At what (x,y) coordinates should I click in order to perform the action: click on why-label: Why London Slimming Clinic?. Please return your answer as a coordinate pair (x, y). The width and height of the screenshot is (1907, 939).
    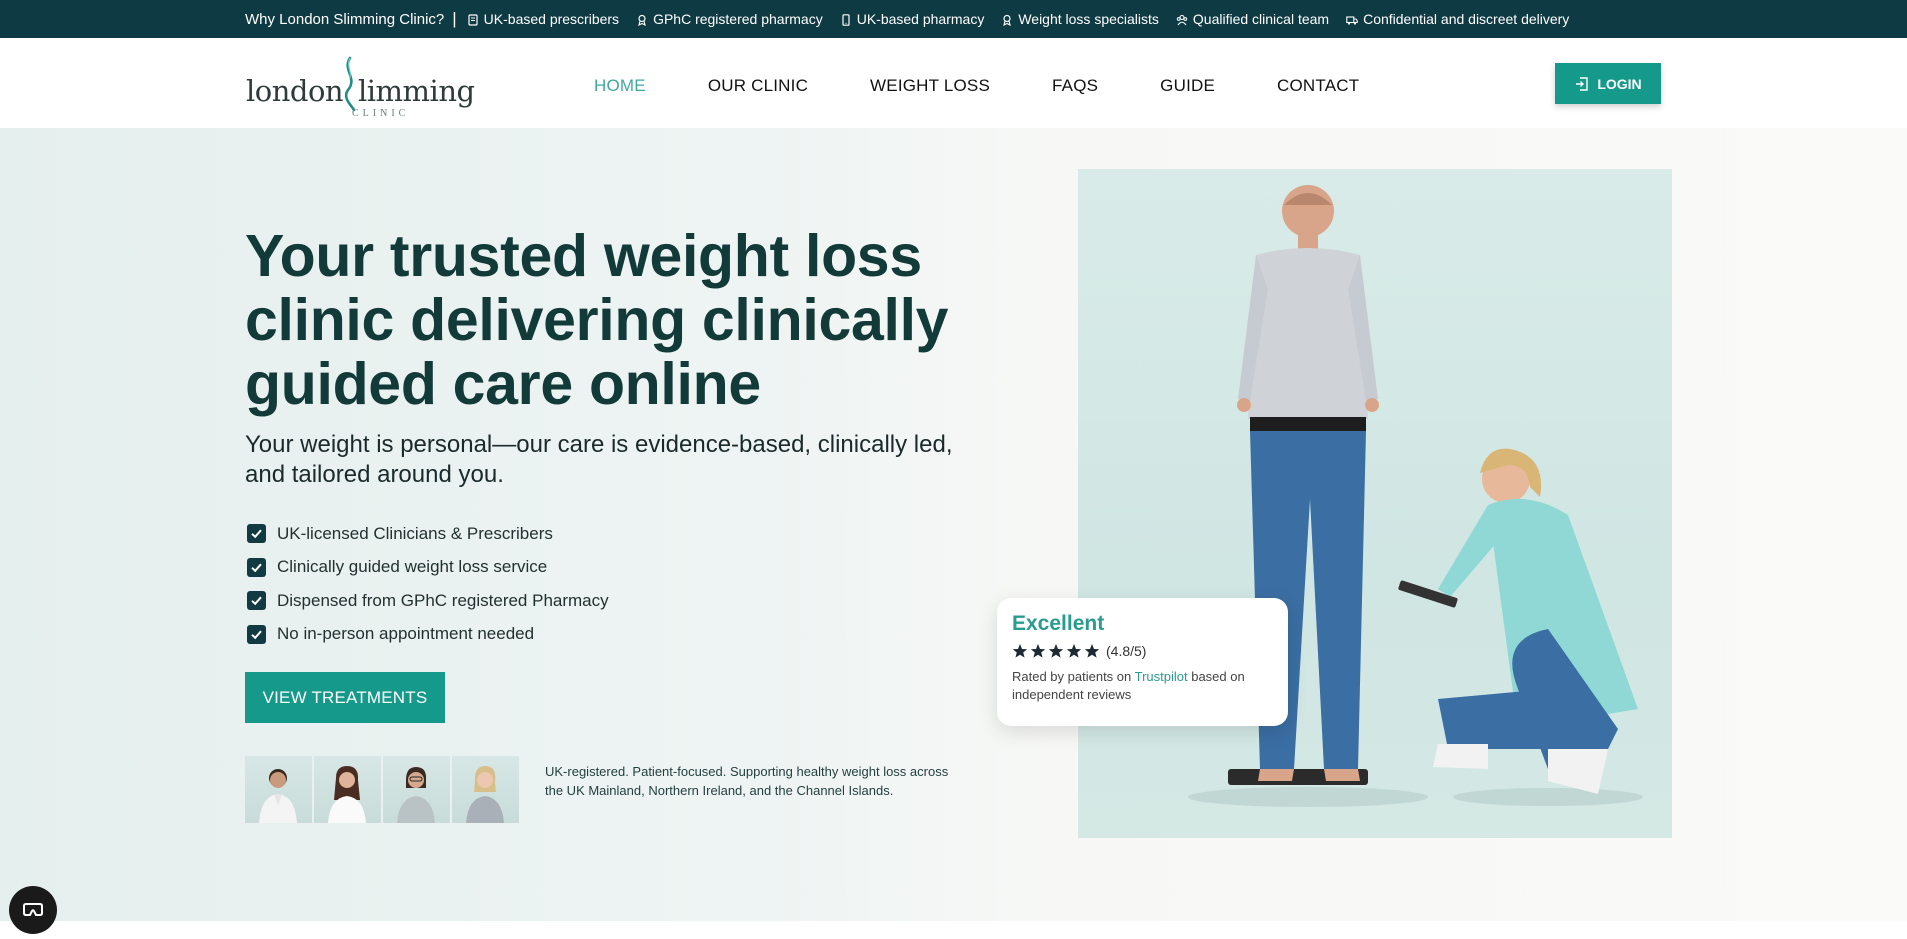
    Looking at the image, I should click on (345, 19).